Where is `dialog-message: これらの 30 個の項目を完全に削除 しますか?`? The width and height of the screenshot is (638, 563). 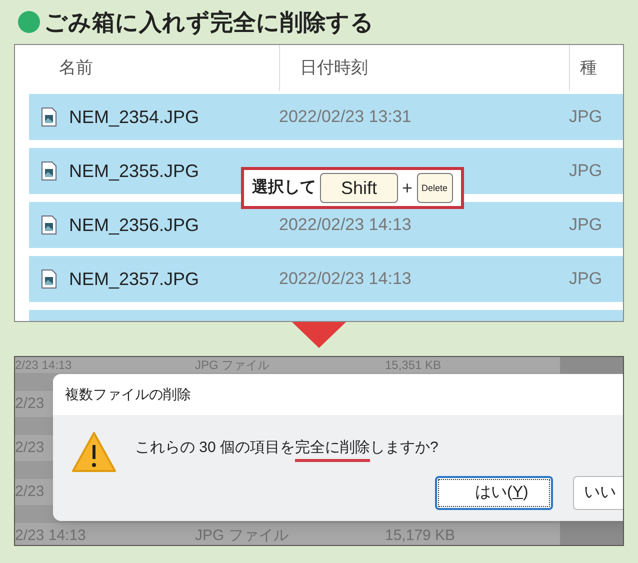
dialog-message: これらの 30 個の項目を完全に削除 しますか? is located at coordinates (379, 448).